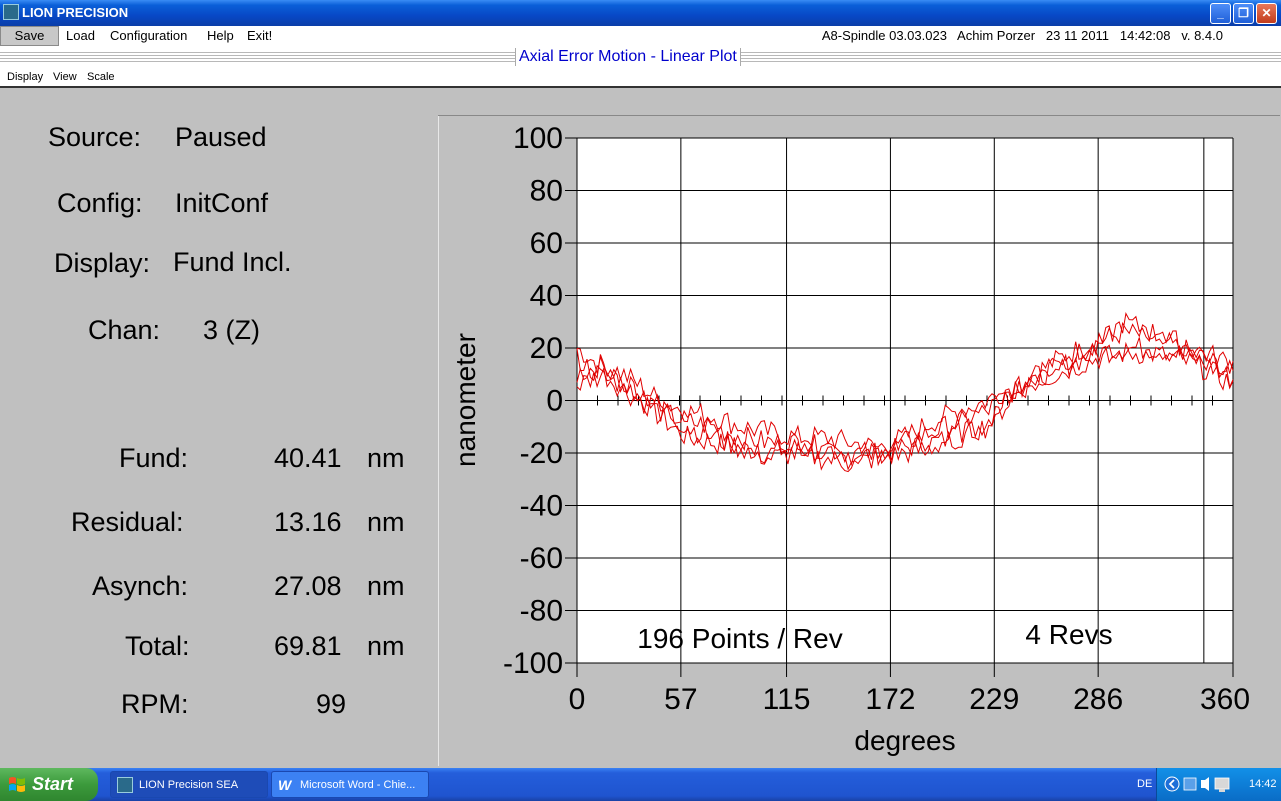 This screenshot has height=801, width=1281. What do you see at coordinates (80, 35) in the screenshot?
I see `menu-load: Load` at bounding box center [80, 35].